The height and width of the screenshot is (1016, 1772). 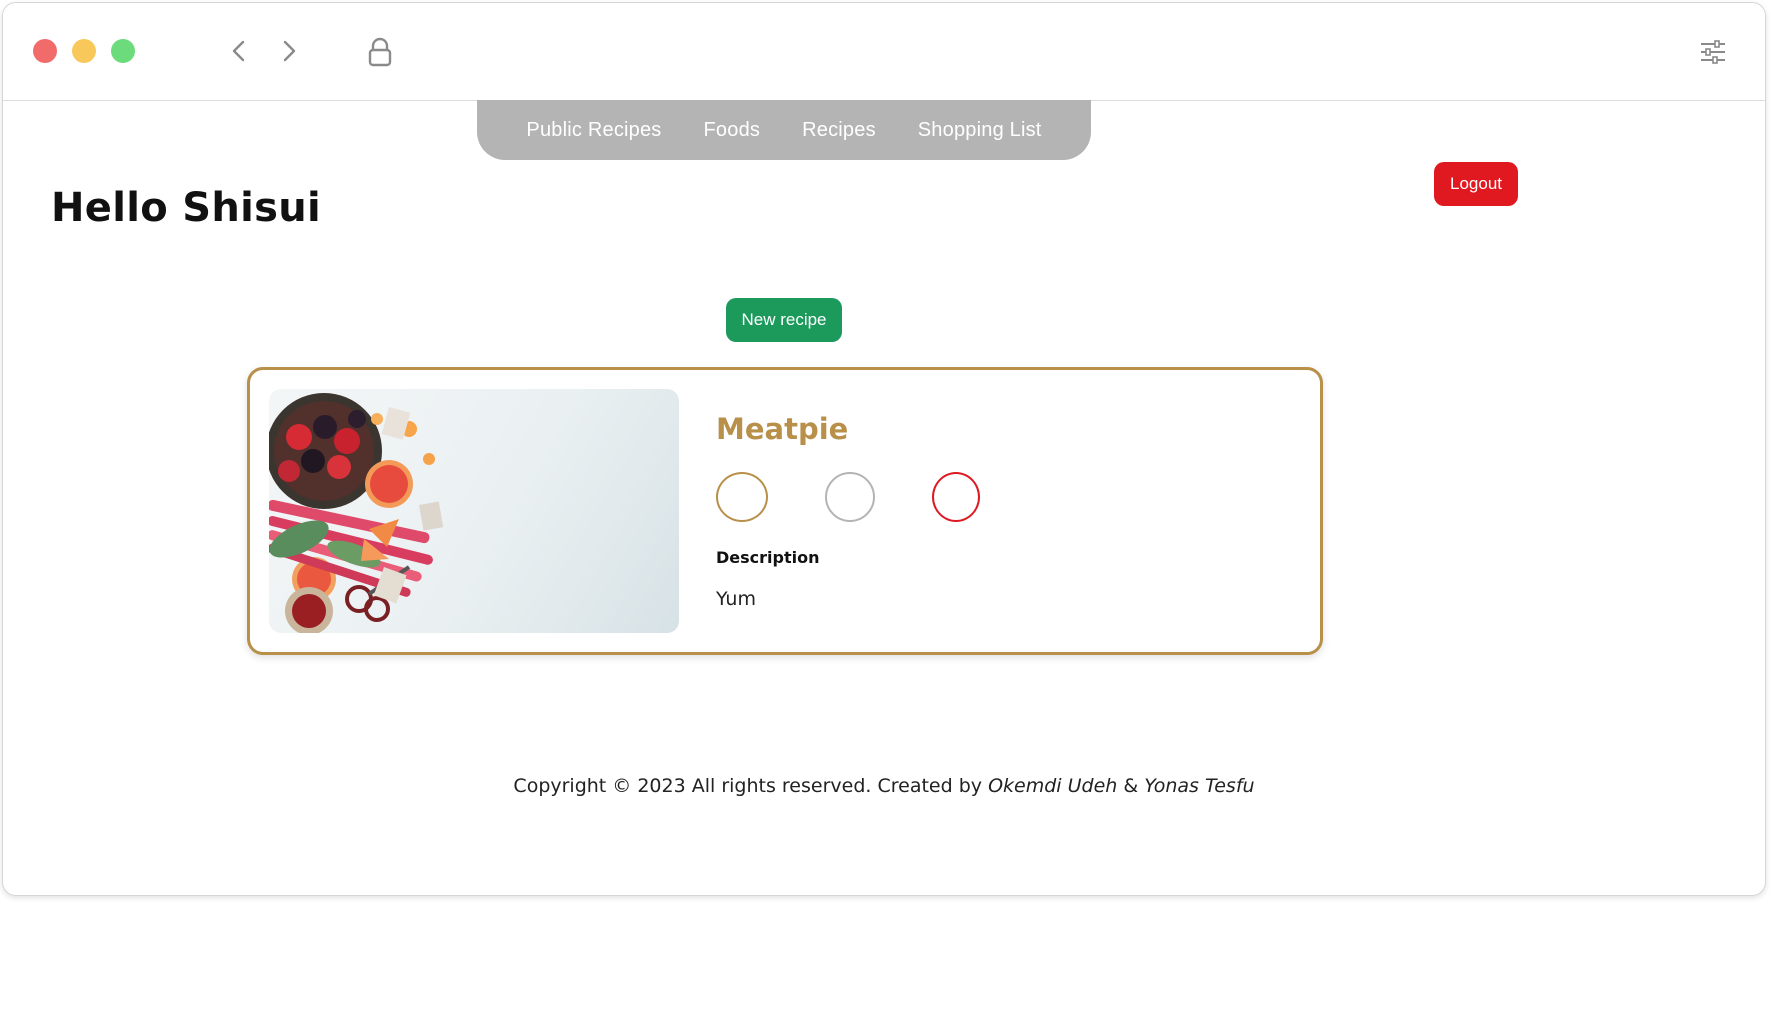 I want to click on title-bar, so click(x=884, y=52).